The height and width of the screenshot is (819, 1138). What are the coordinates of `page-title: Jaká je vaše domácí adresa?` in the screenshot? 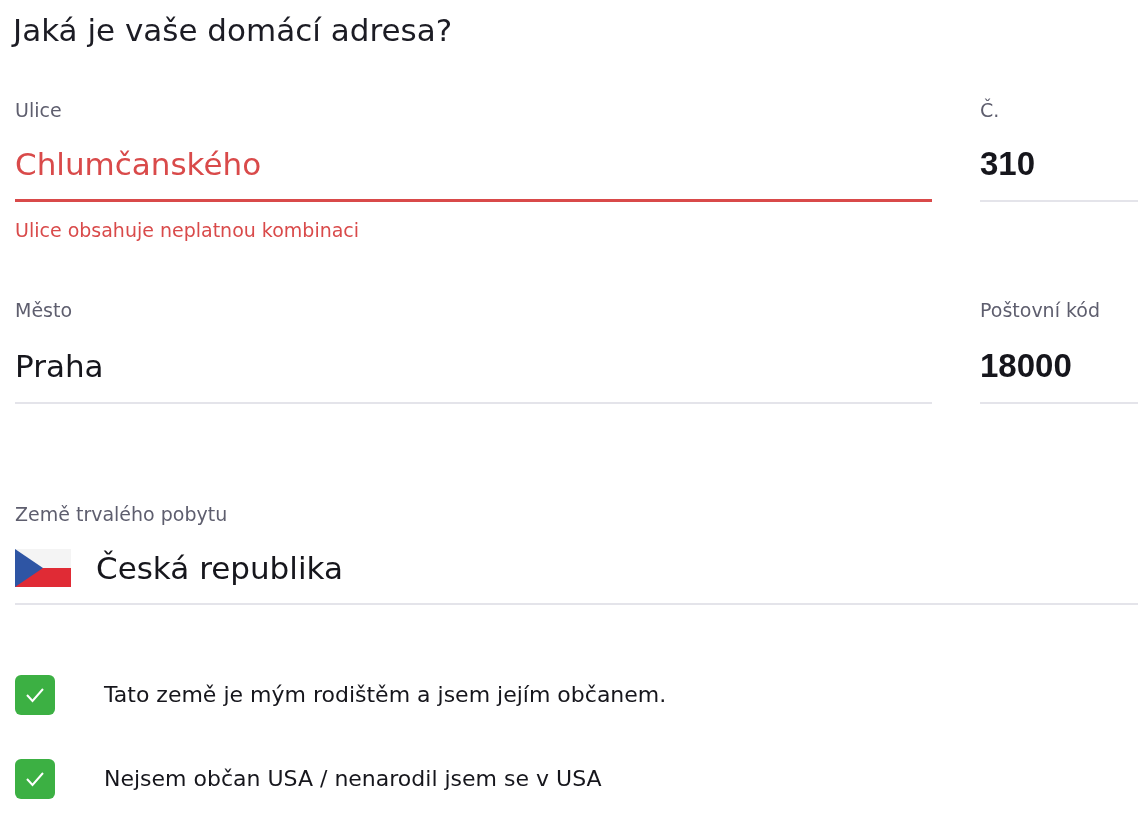 It's located at (233, 30).